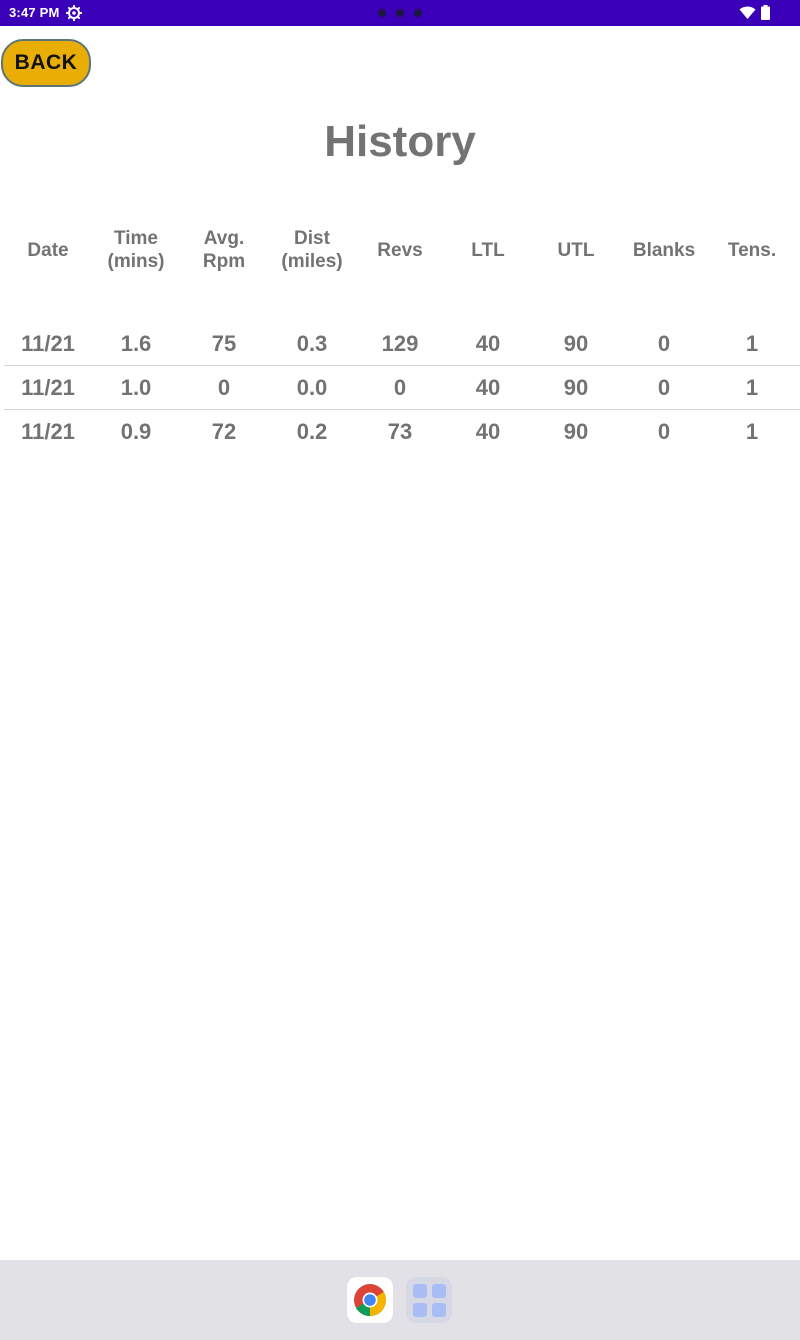 Image resolution: width=800 pixels, height=1340 pixels. I want to click on wifi-icon, so click(747, 13).